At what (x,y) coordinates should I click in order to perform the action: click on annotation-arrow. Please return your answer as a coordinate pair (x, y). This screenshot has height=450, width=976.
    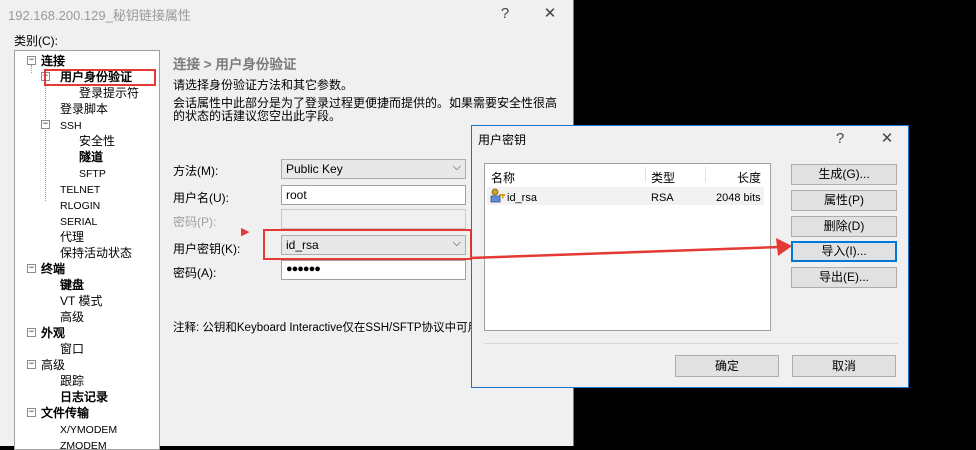
    Looking at the image, I should click on (630, 249).